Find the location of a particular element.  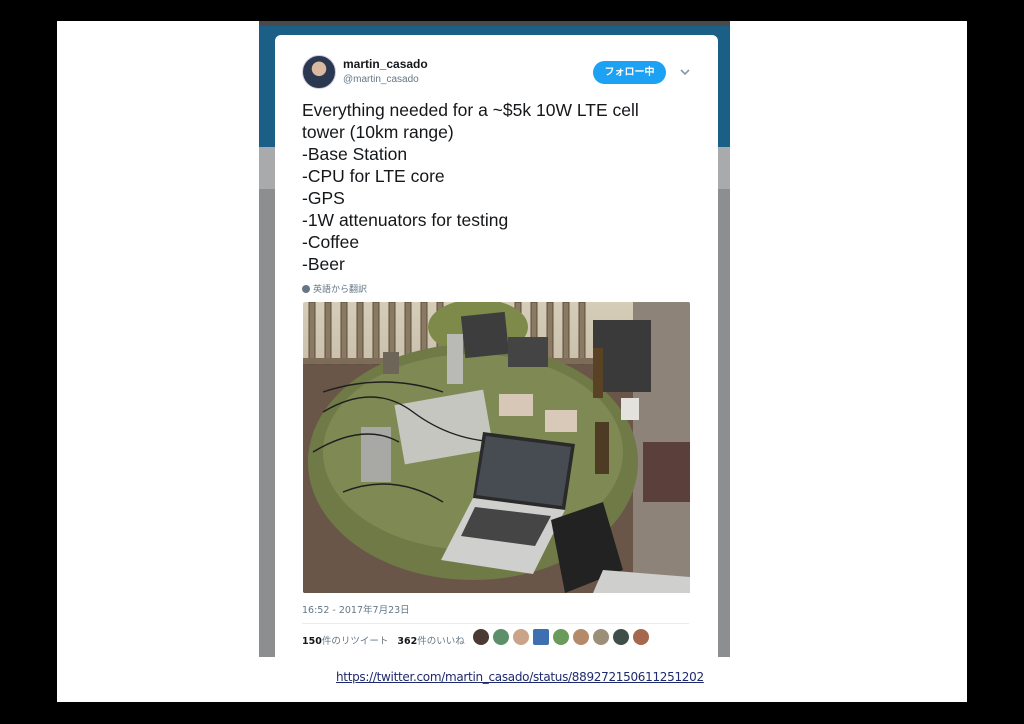

display-name: martin_casado is located at coordinates (385, 64).